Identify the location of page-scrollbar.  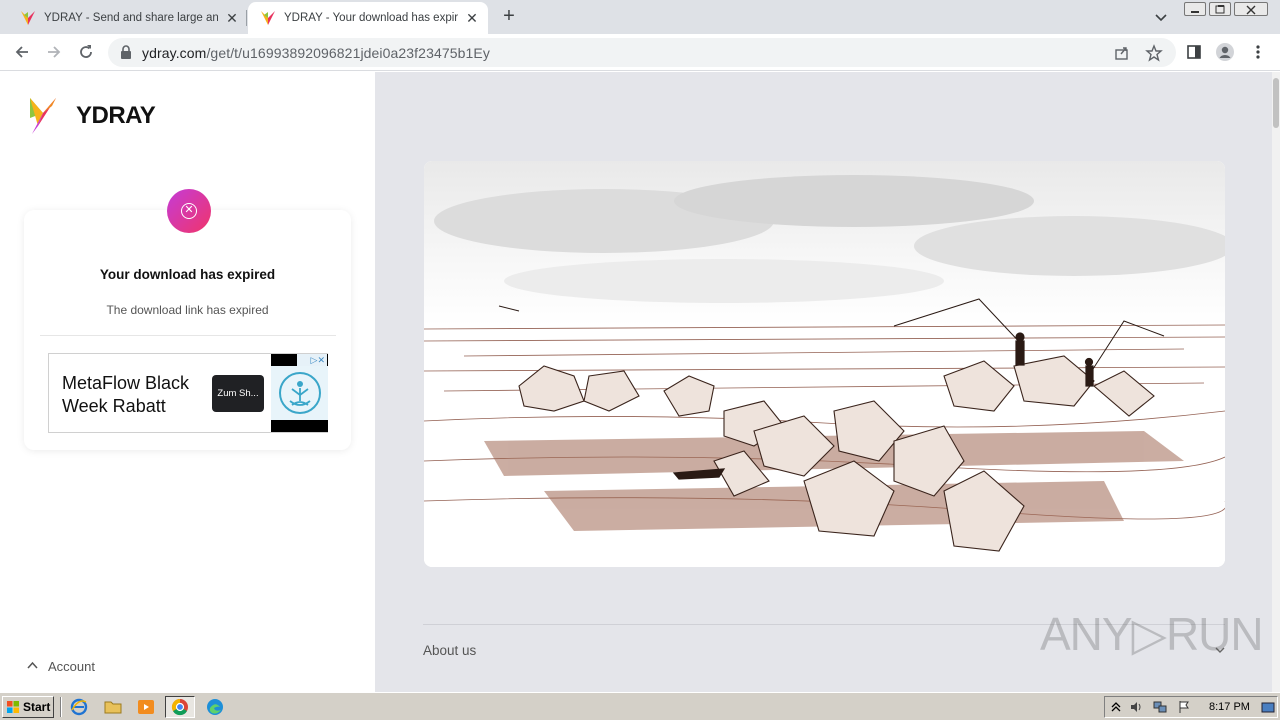
(1276, 382).